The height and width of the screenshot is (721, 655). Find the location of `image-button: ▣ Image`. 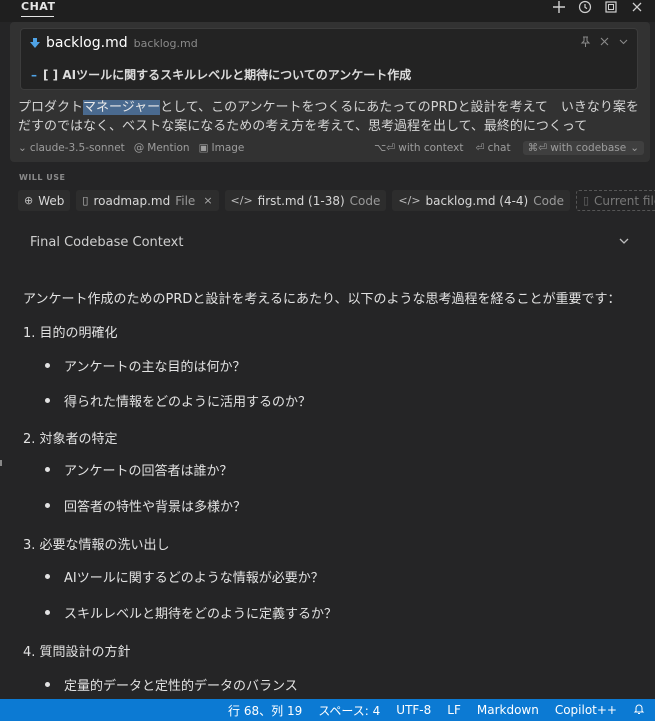

image-button: ▣ Image is located at coordinates (222, 148).